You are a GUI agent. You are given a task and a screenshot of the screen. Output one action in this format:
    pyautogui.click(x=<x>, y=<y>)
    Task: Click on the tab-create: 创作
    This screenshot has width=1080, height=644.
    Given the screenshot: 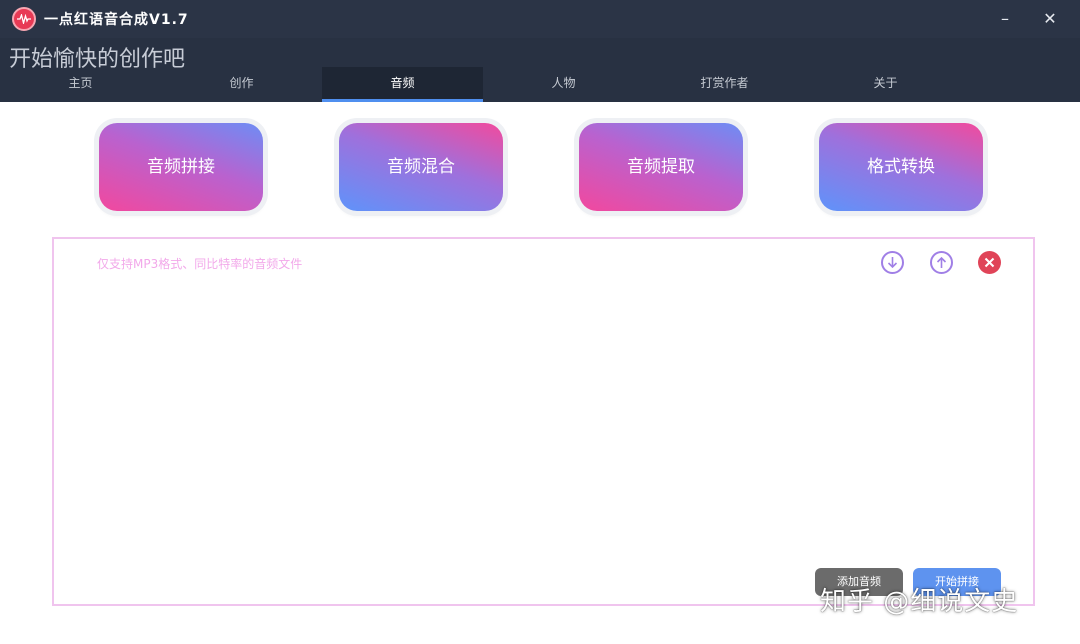 What is the action you would take?
    pyautogui.click(x=241, y=84)
    